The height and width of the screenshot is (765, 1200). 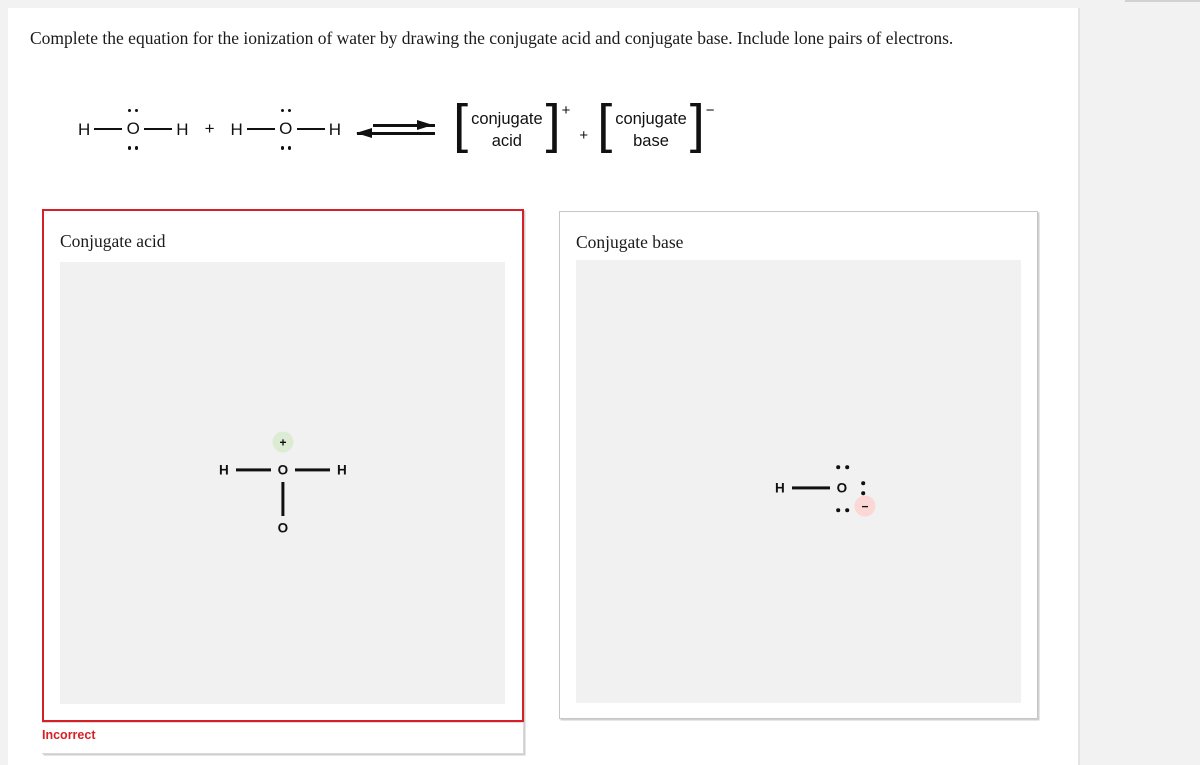 I want to click on bracket-pair: [ conjugate acid ] +, so click(x=511, y=124).